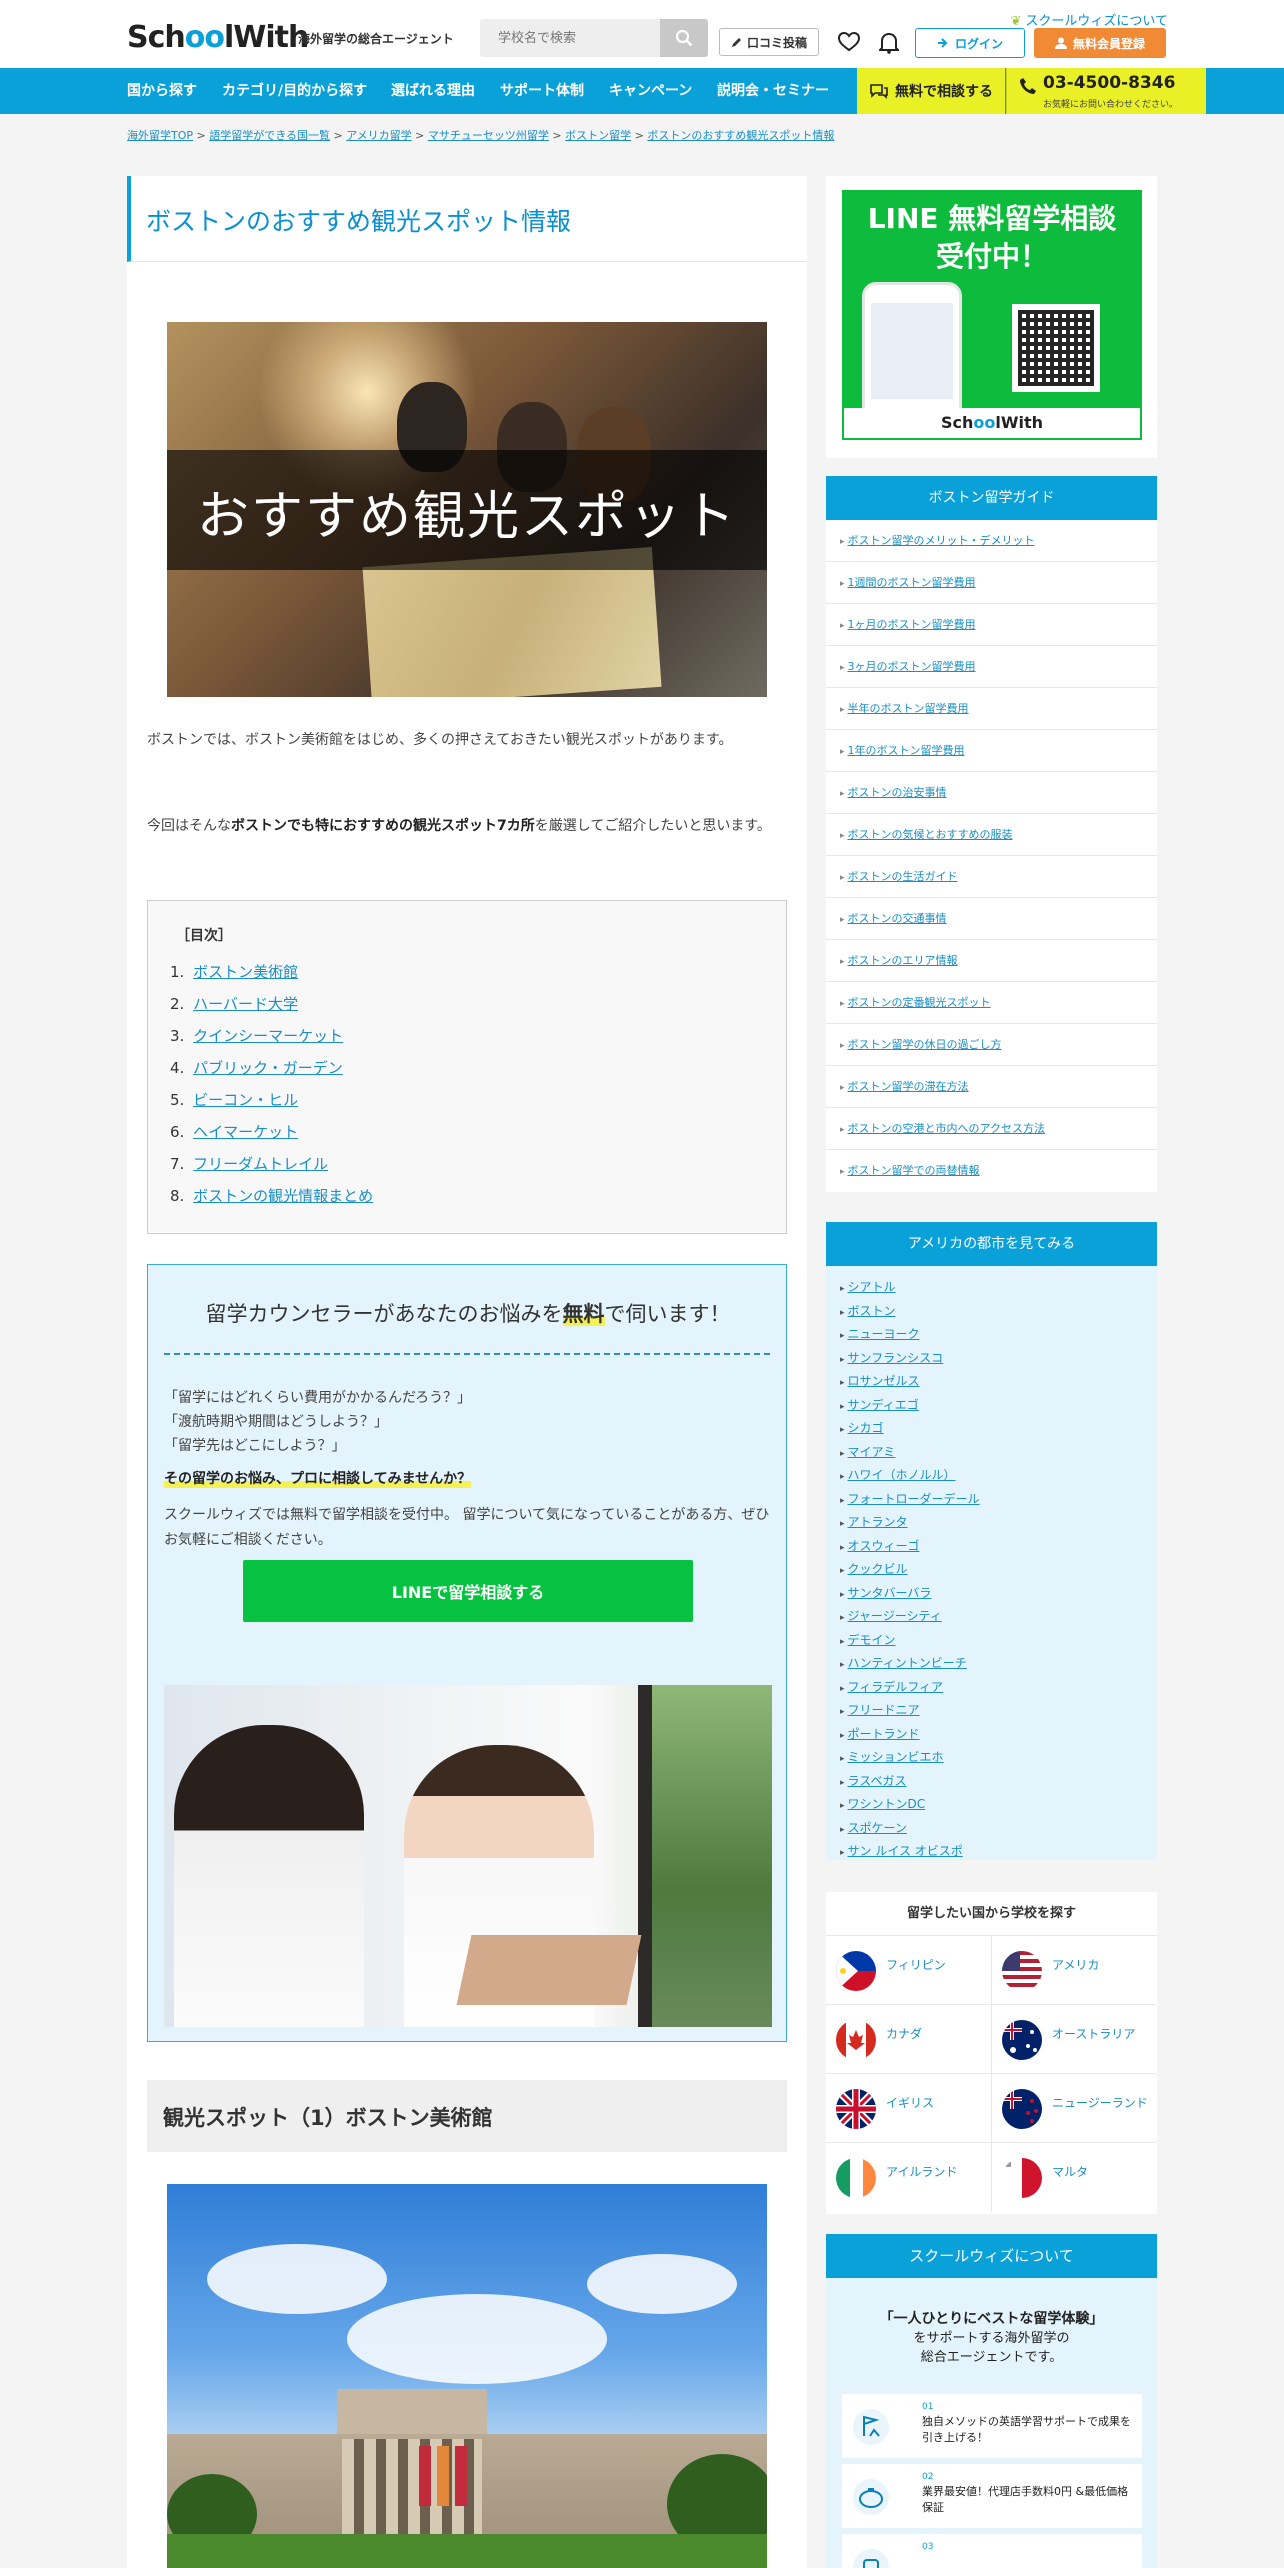 The height and width of the screenshot is (2568, 1284). I want to click on toc-link: ハーバード大学, so click(245, 1004).